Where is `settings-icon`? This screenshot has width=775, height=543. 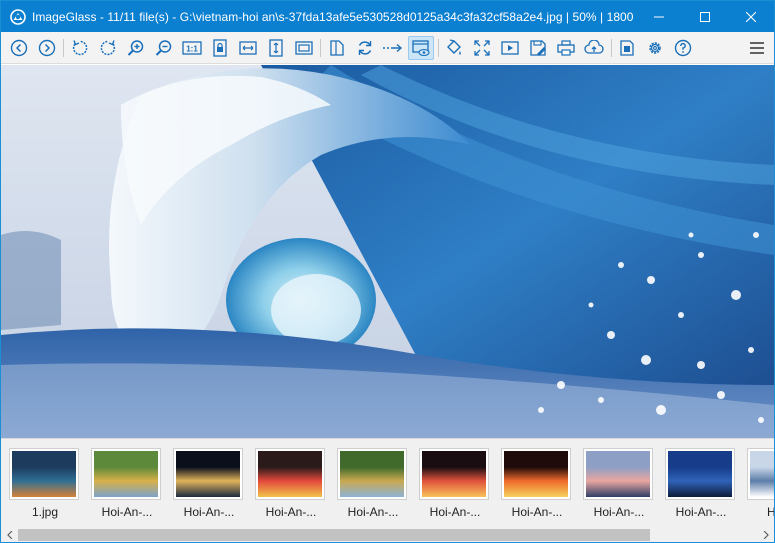
settings-icon is located at coordinates (655, 48).